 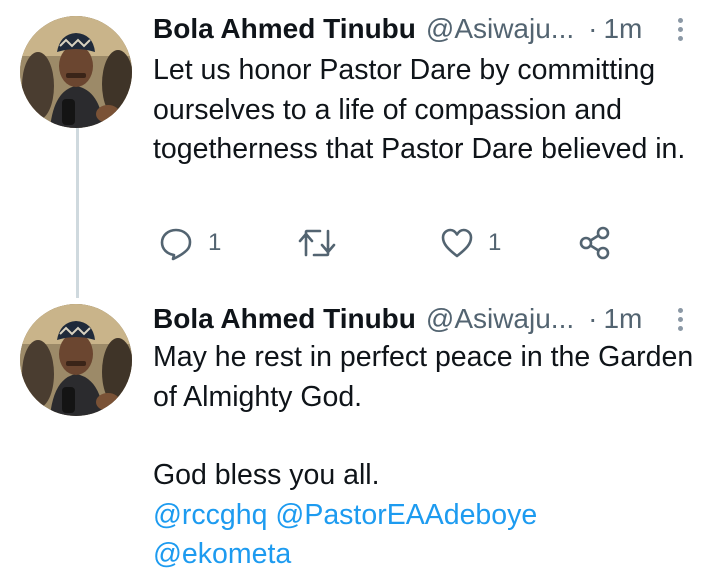 What do you see at coordinates (215, 242) in the screenshot?
I see `reply-count: 1` at bounding box center [215, 242].